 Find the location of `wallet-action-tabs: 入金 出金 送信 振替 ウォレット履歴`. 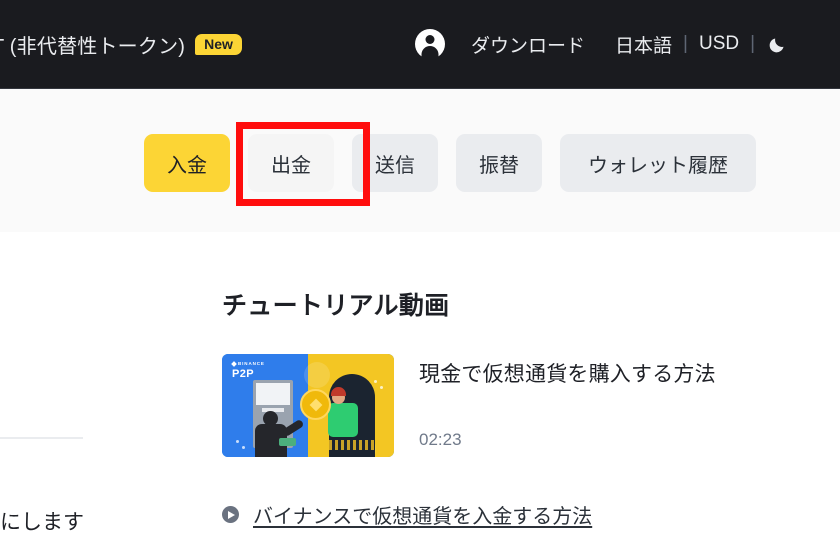

wallet-action-tabs: 入金 出金 送信 振替 ウォレット履歴 is located at coordinates (450, 163).